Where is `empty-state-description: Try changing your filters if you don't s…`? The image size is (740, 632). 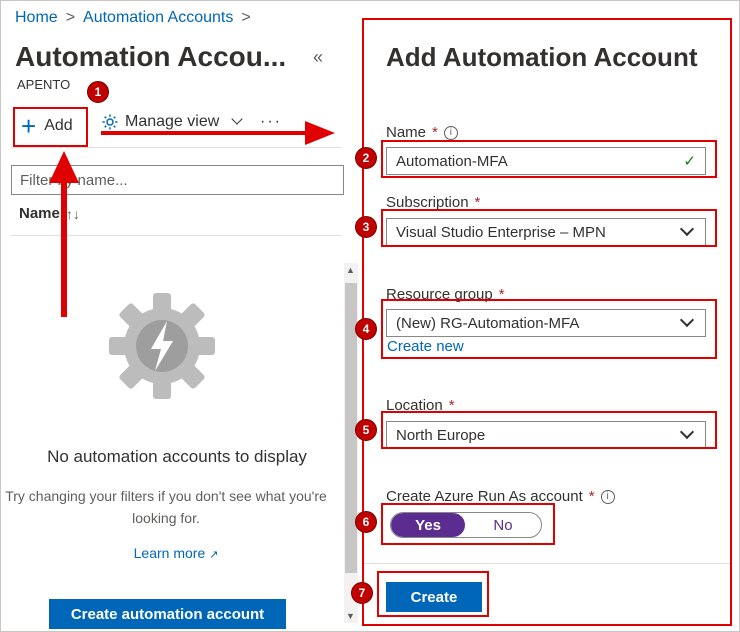 empty-state-description: Try changing your filters if you don't s… is located at coordinates (166, 507).